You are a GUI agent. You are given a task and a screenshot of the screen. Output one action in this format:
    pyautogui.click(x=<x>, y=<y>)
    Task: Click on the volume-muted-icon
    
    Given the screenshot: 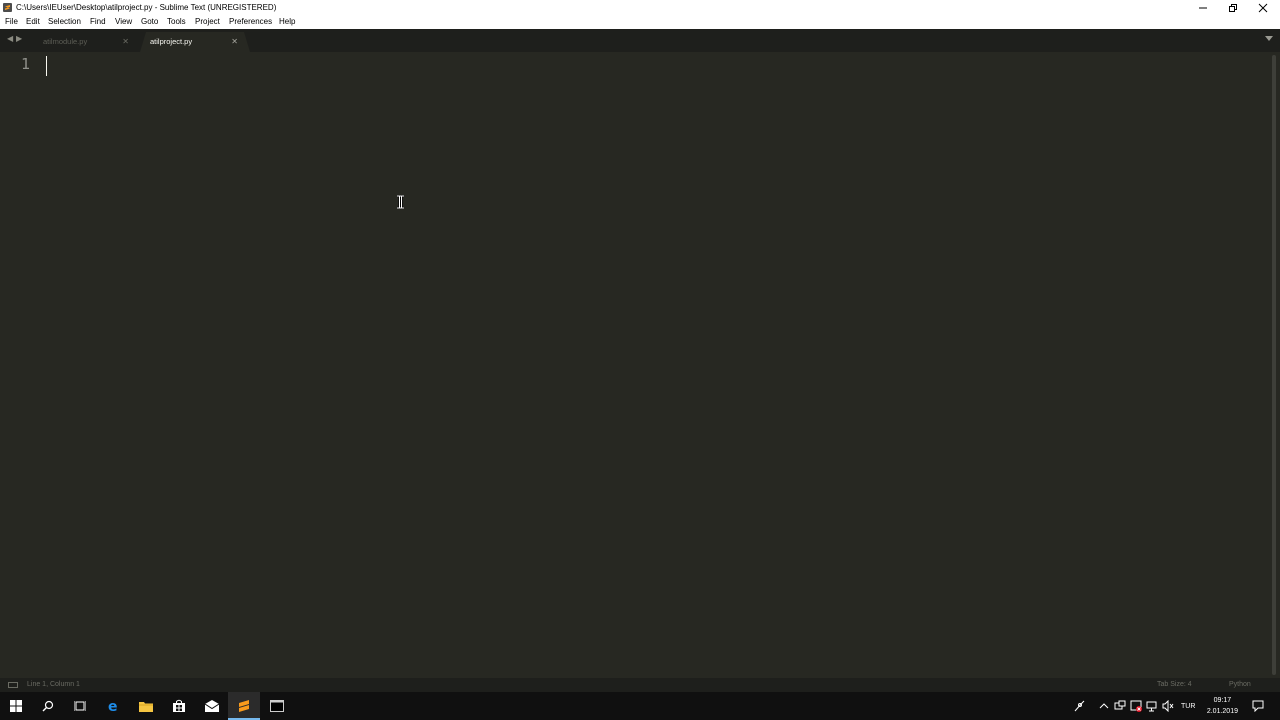 What is the action you would take?
    pyautogui.click(x=1168, y=706)
    